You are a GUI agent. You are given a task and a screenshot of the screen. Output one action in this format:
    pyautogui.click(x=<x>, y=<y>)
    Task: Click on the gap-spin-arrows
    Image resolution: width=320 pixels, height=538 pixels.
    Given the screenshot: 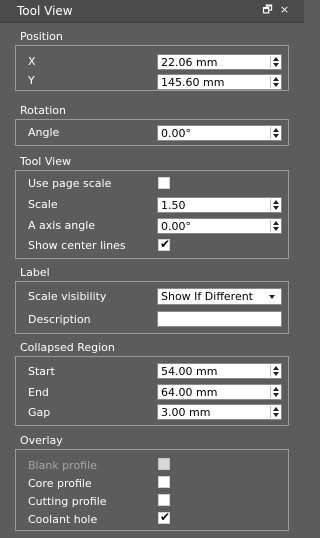 What is the action you would take?
    pyautogui.click(x=275, y=412)
    